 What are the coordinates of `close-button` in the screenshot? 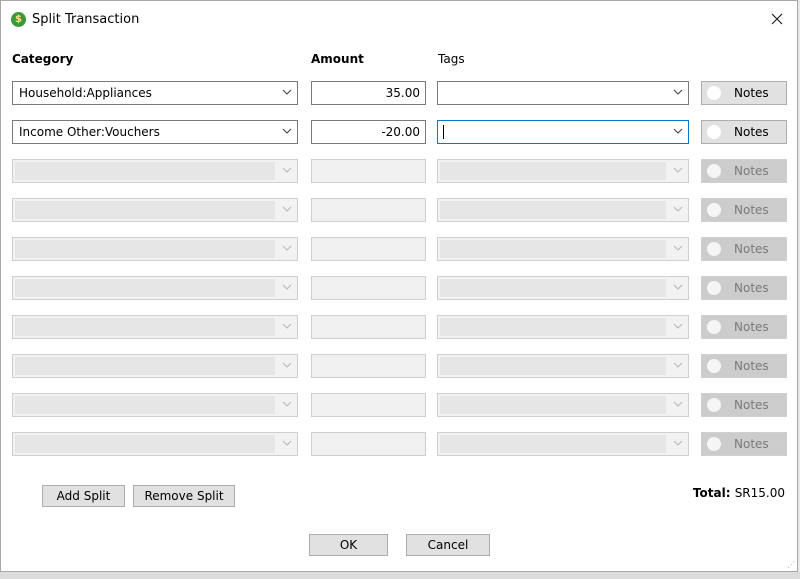 It's located at (777, 20).